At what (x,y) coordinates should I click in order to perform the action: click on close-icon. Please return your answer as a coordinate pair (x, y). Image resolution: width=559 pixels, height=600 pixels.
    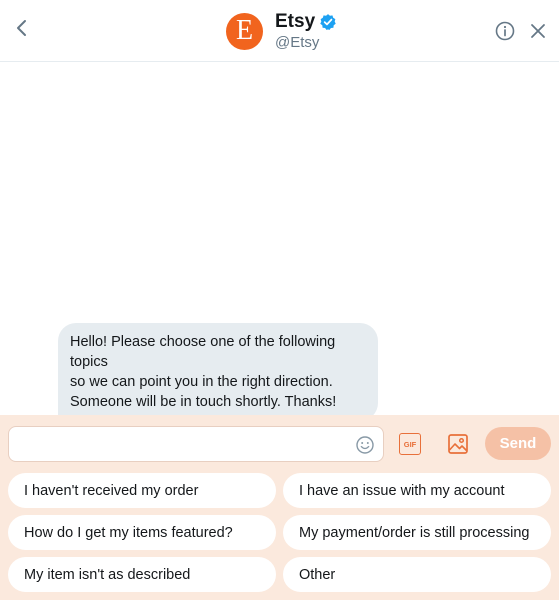
    Looking at the image, I should click on (538, 31).